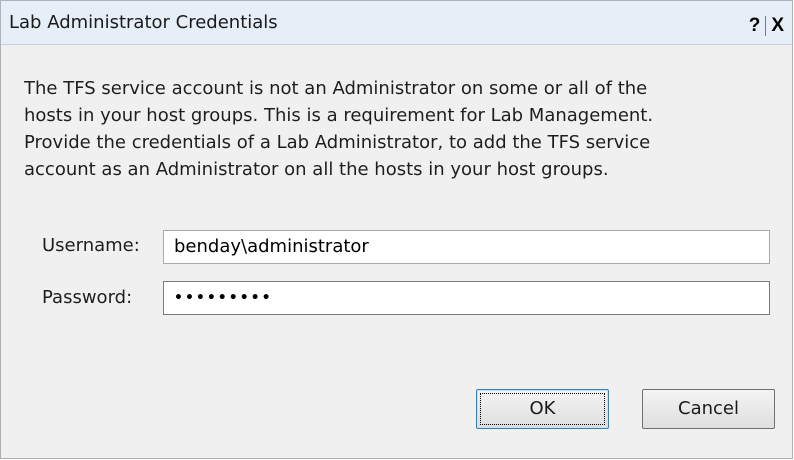 Image resolution: width=794 pixels, height=460 pixels. Describe the element at coordinates (143, 22) in the screenshot. I see `dialog-title: Lab Administrator Credentials` at that location.